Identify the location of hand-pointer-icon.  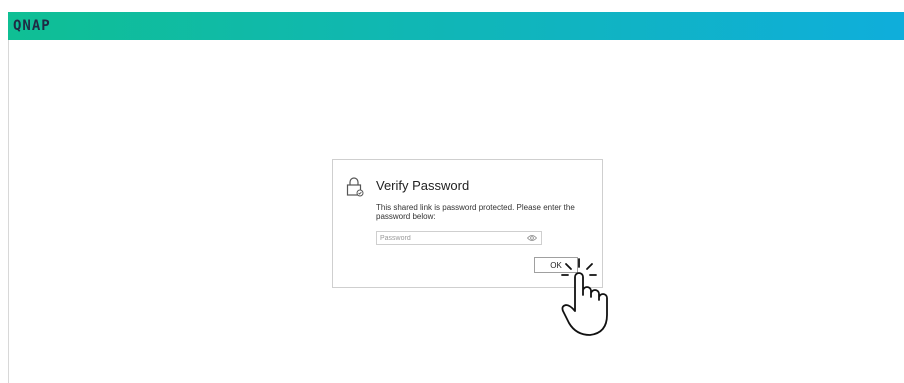
(584, 297).